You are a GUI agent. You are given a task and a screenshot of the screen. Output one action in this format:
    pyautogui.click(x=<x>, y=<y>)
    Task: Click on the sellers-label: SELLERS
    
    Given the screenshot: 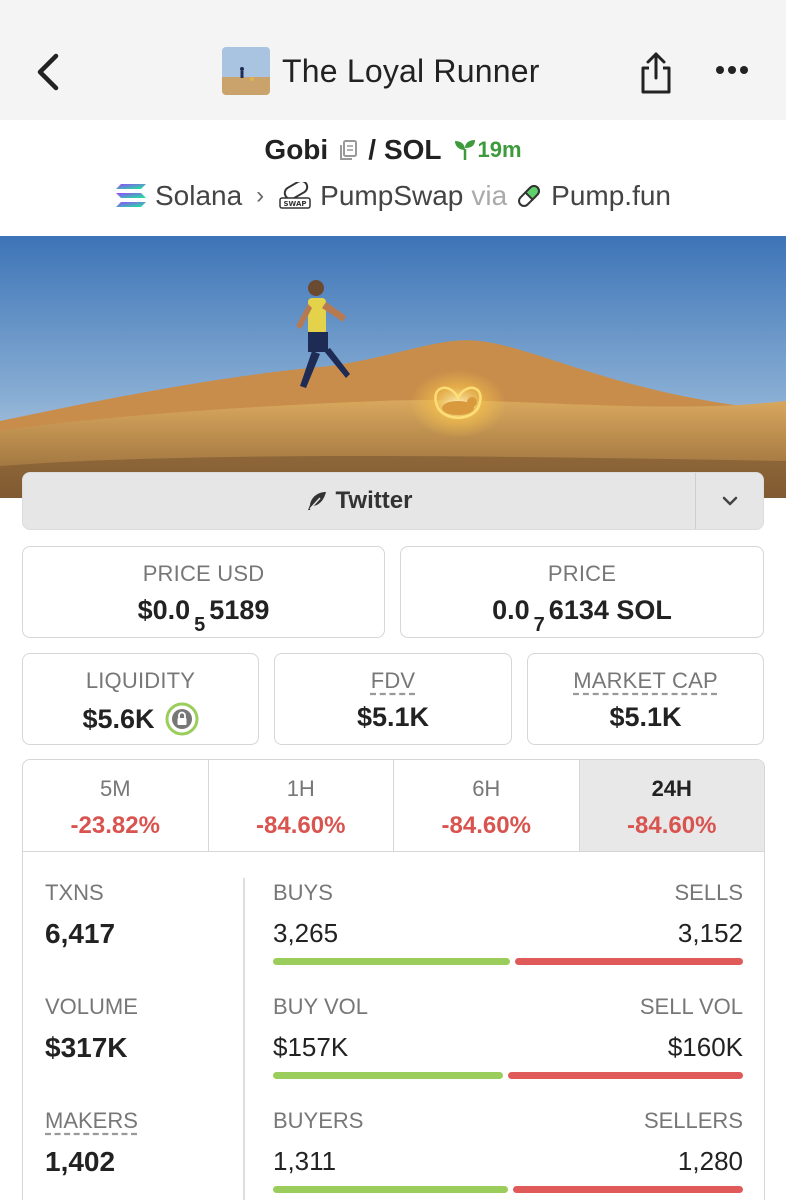 What is the action you would take?
    pyautogui.click(x=693, y=1120)
    